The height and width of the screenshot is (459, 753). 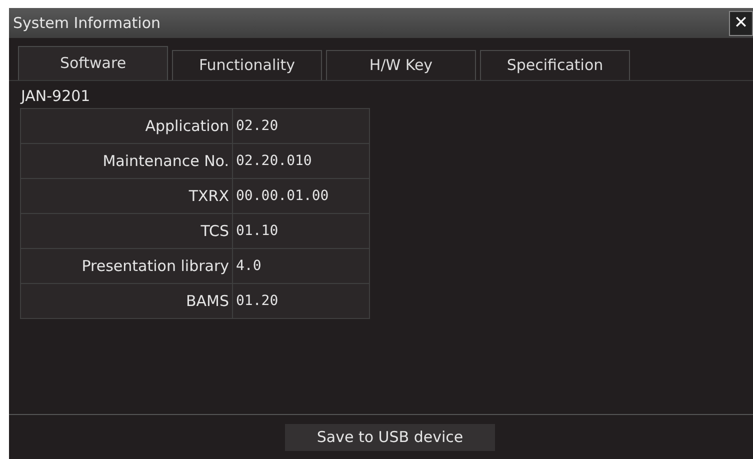 I want to click on table-cell: 02.20, so click(x=301, y=126).